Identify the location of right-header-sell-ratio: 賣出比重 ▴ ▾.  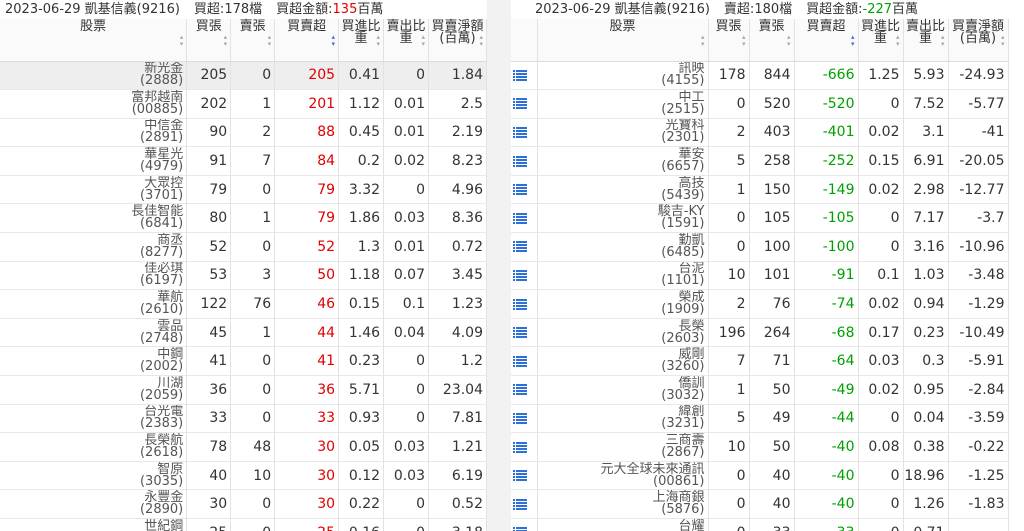
(926, 40).